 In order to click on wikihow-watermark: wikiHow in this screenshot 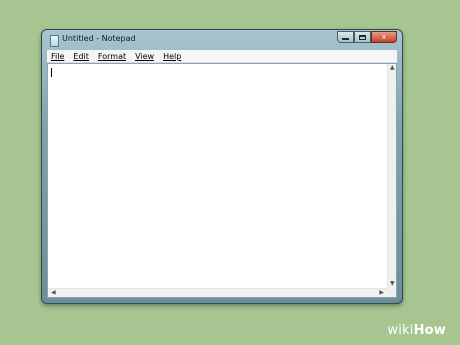, I will do `click(416, 330)`.